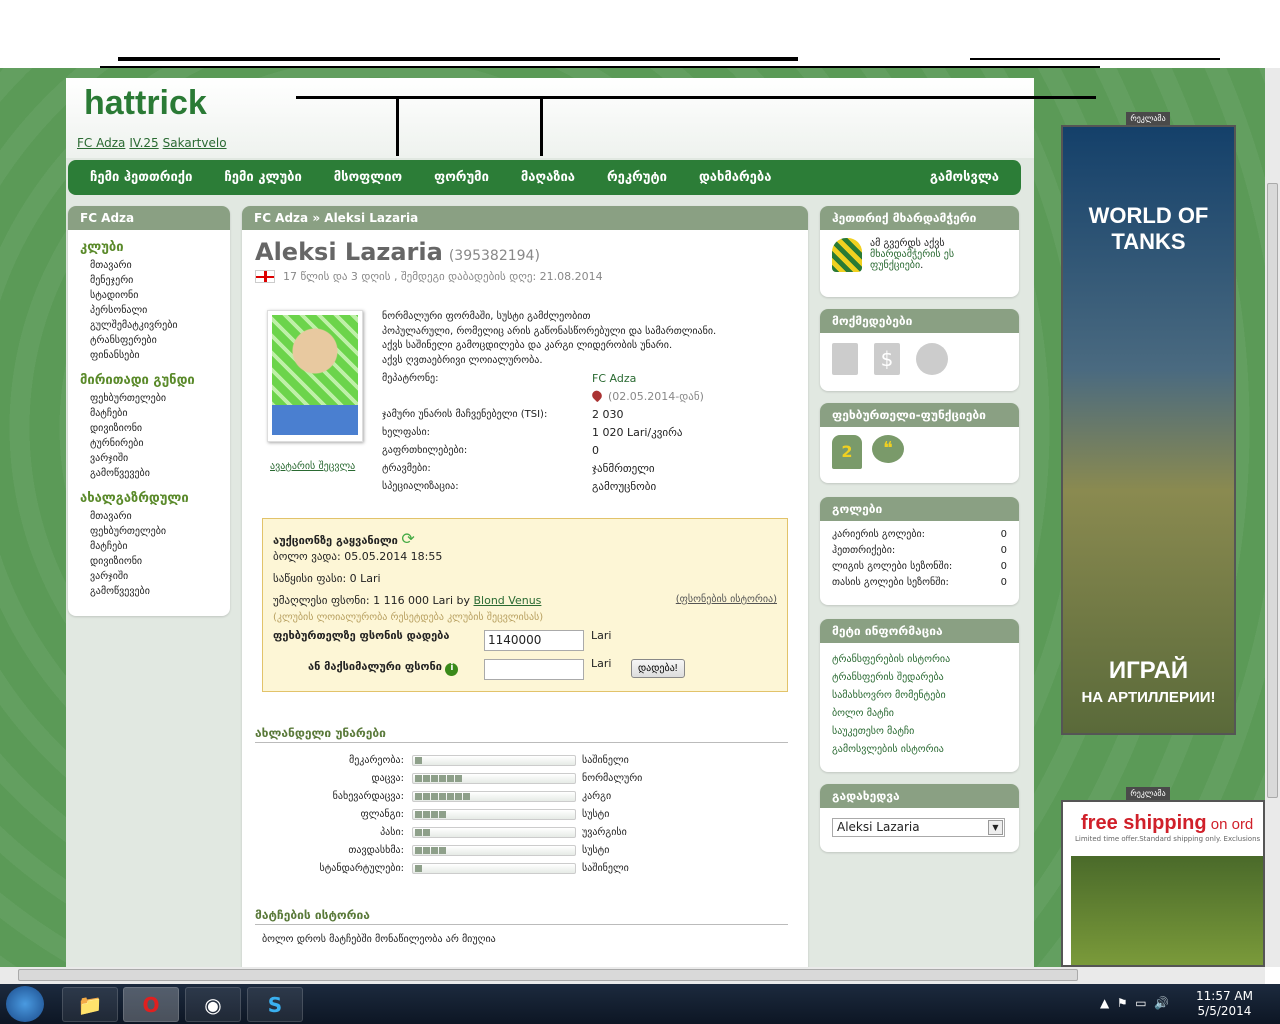  What do you see at coordinates (195, 143) in the screenshot?
I see `country-link: Sakartvelo` at bounding box center [195, 143].